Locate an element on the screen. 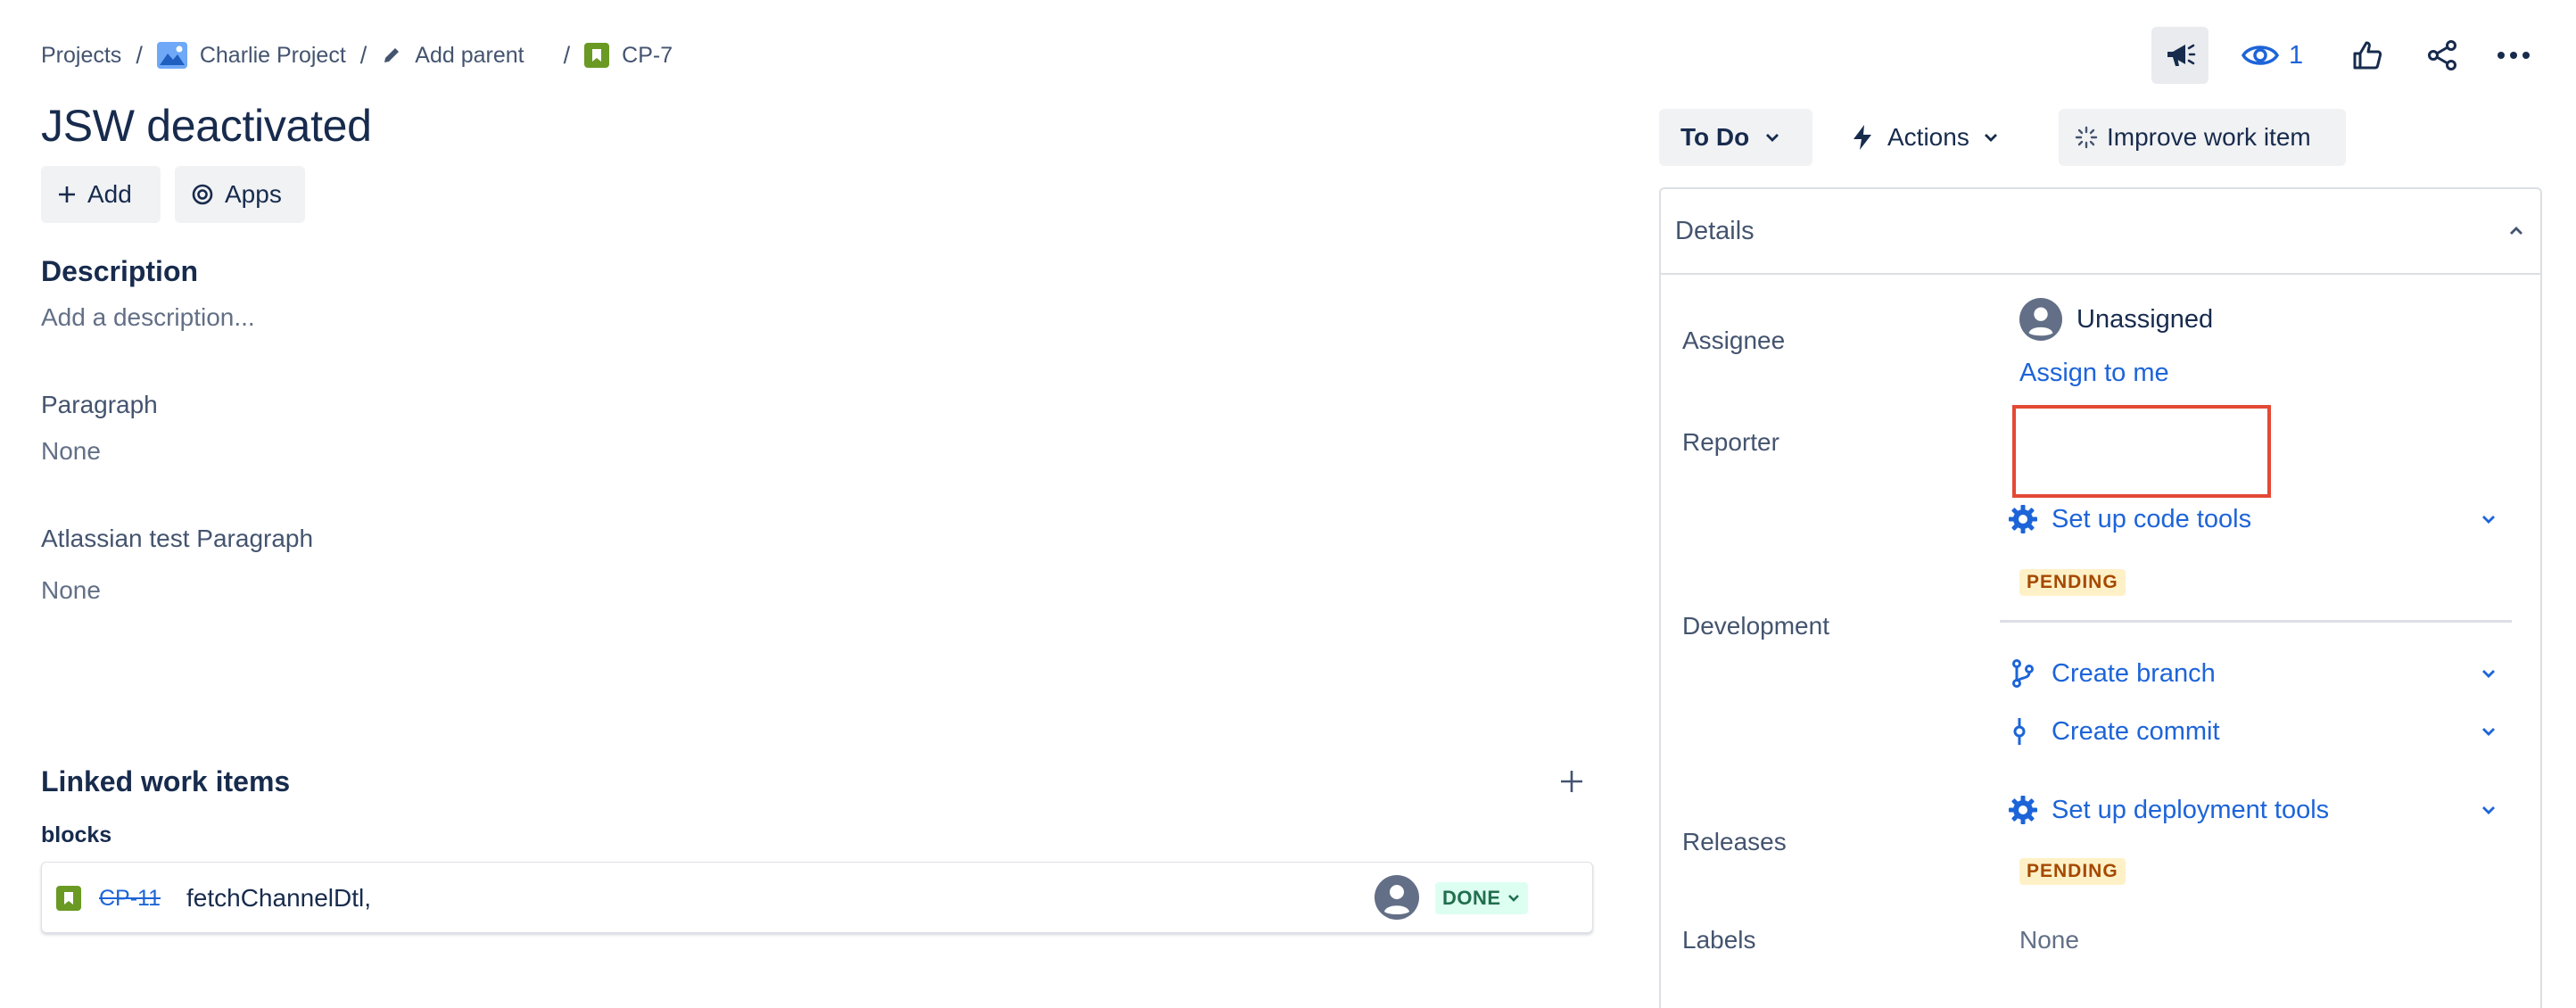 Image resolution: width=2576 pixels, height=1008 pixels. status-dropdown: To Do is located at coordinates (1736, 137).